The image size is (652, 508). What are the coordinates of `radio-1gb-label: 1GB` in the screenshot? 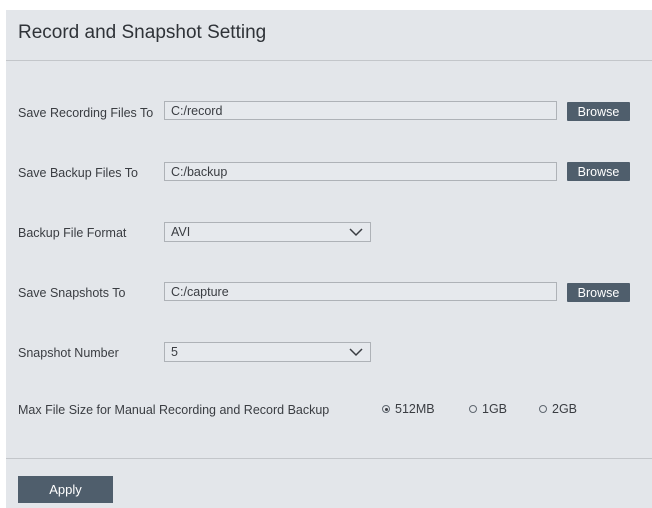 It's located at (495, 409).